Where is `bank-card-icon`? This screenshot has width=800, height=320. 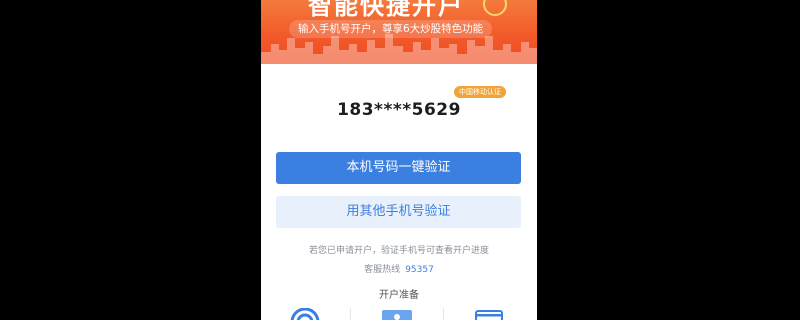 bank-card-icon is located at coordinates (489, 315).